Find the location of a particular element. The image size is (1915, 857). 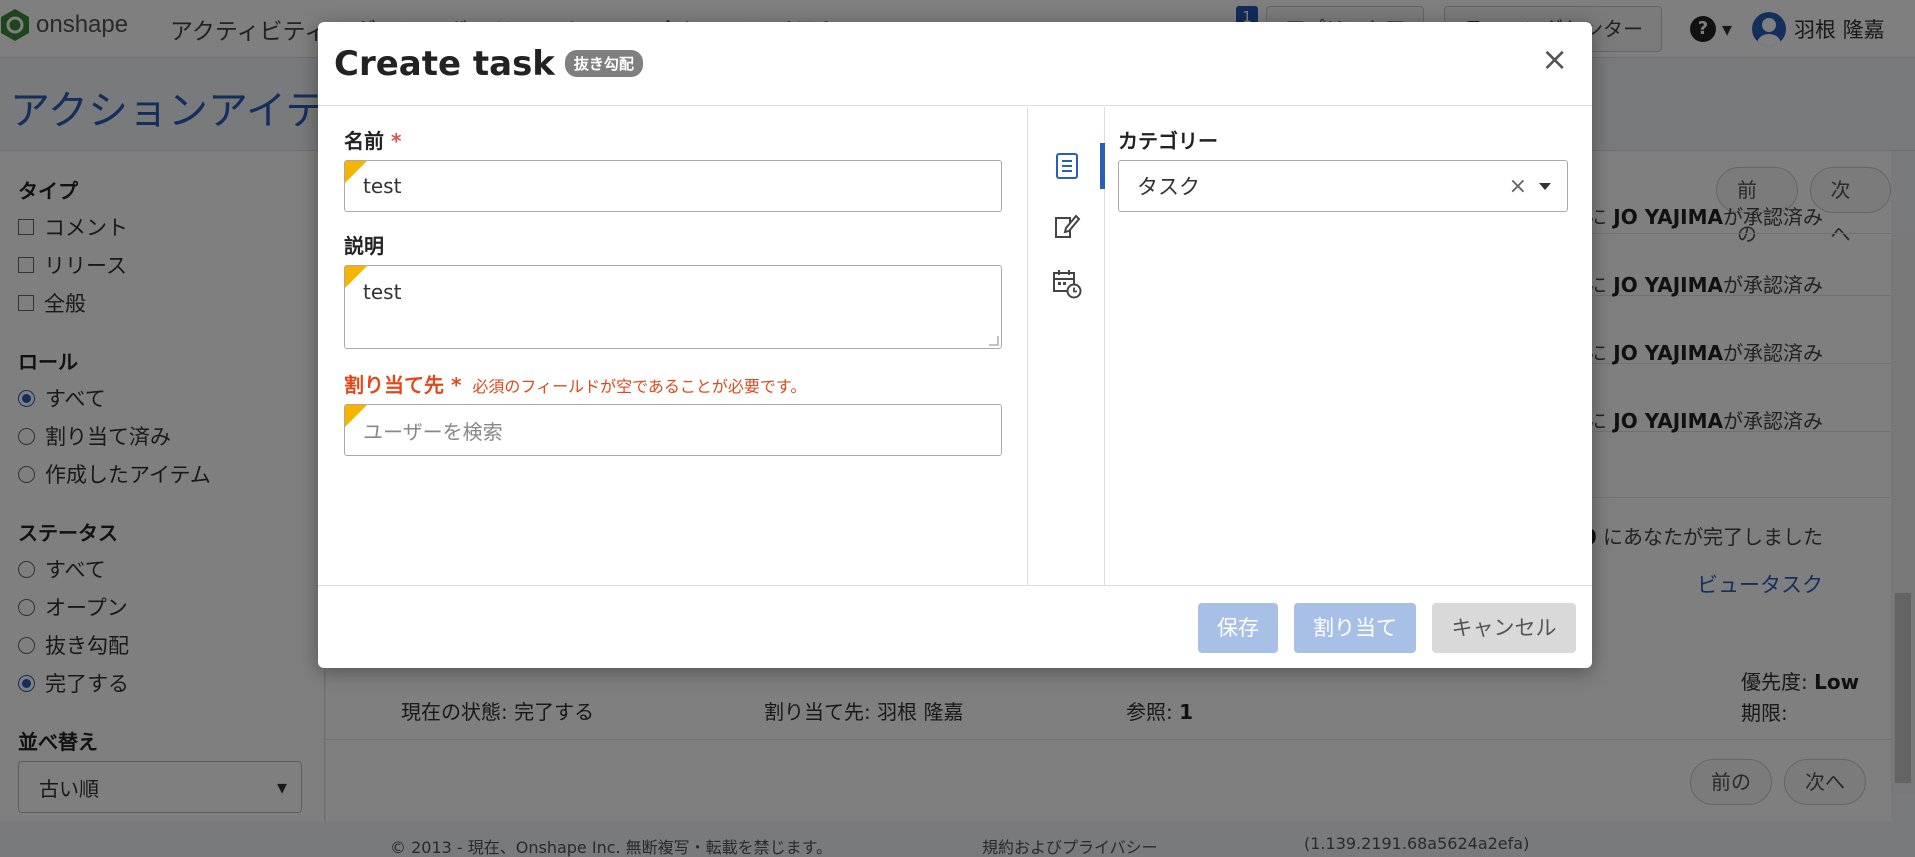

resize-handle is located at coordinates (994, 341).